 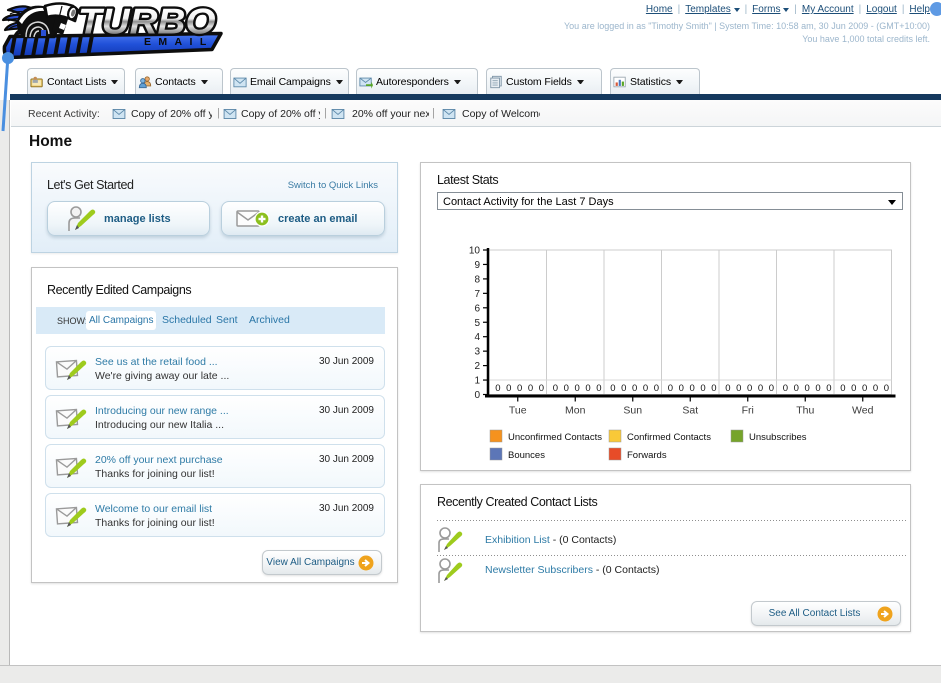 I want to click on svg-text: EMAIL, so click(x=179, y=42).